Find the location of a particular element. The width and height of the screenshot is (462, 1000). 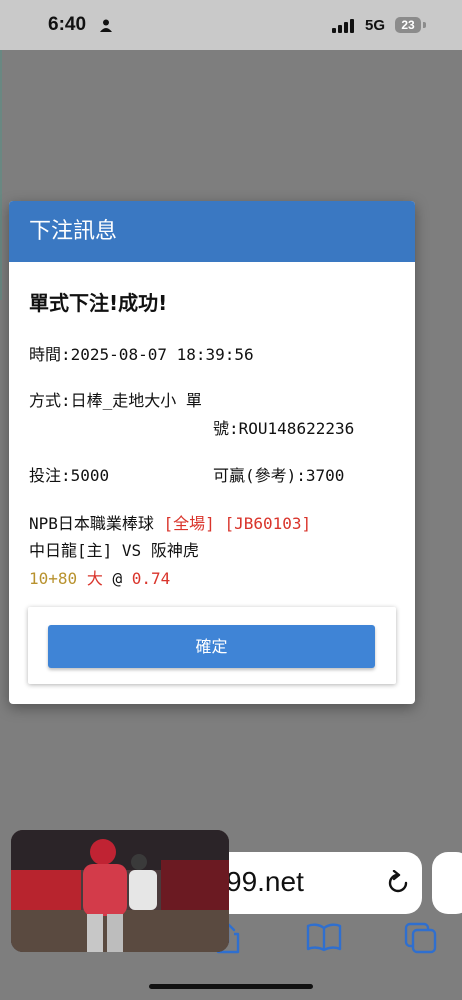

result-title: 單式下注!成功! is located at coordinates (98, 303).